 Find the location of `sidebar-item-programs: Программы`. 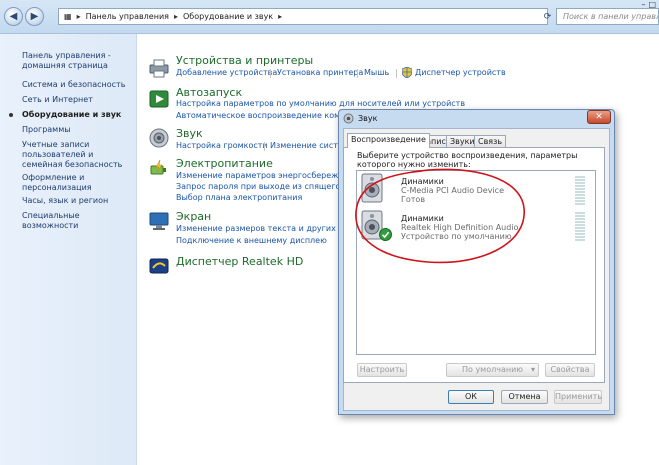

sidebar-item-programs: Программы is located at coordinates (77, 130).